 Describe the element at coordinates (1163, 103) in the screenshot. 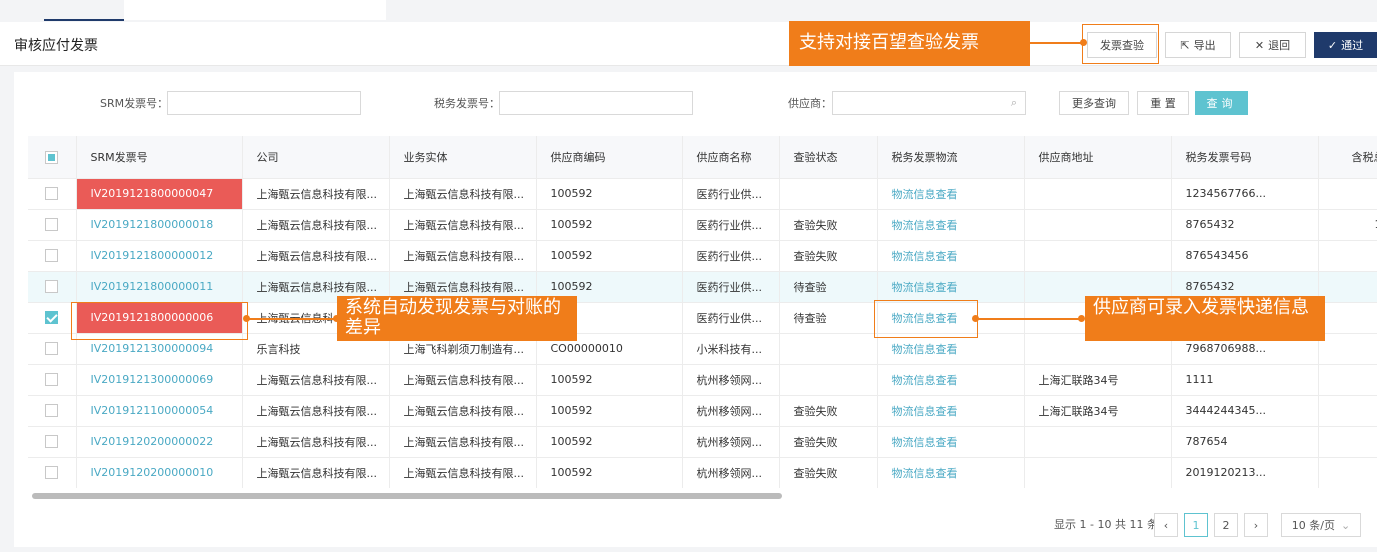

I see `reset-button: 重 置` at that location.